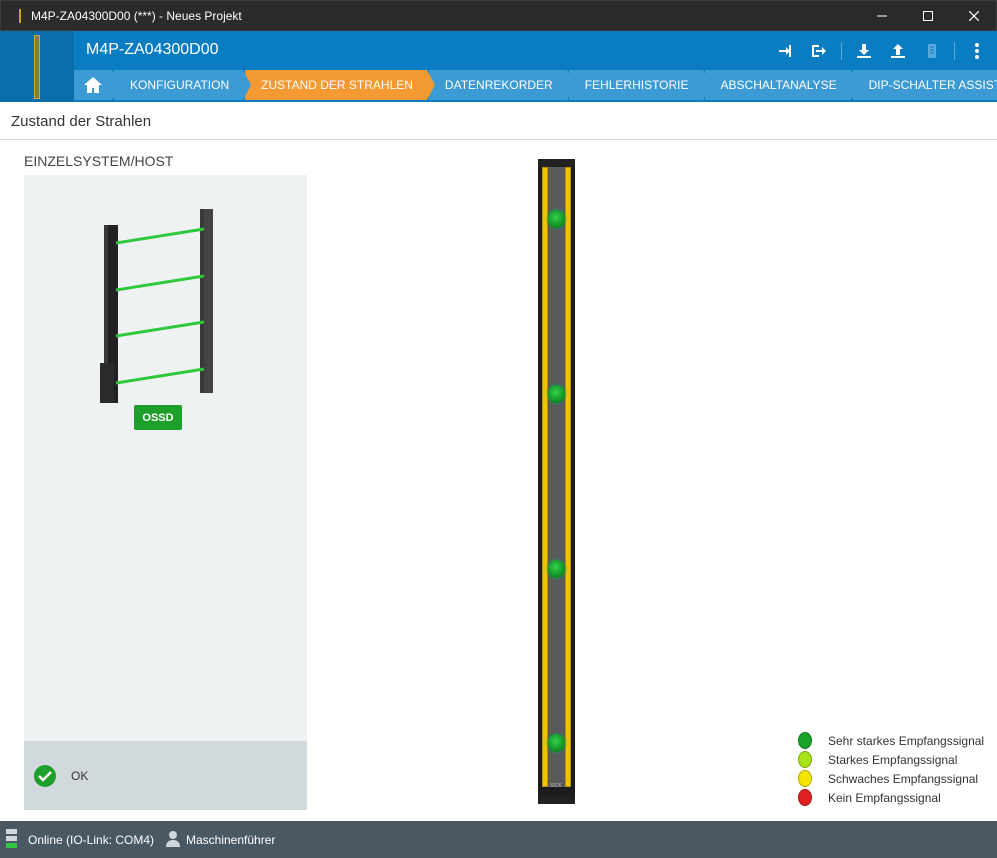  I want to click on minimize-icon, so click(882, 16).